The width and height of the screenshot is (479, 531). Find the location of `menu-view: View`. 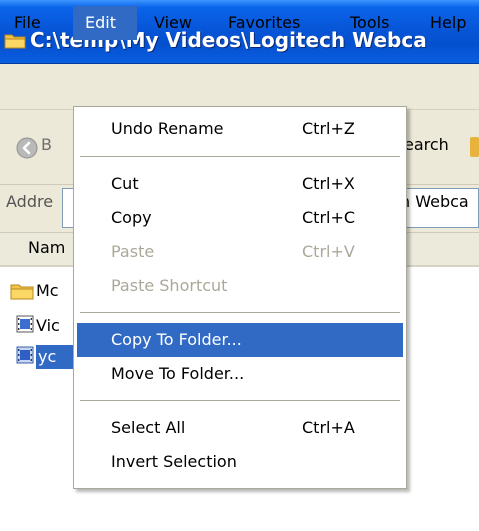

menu-view: View is located at coordinates (173, 23).